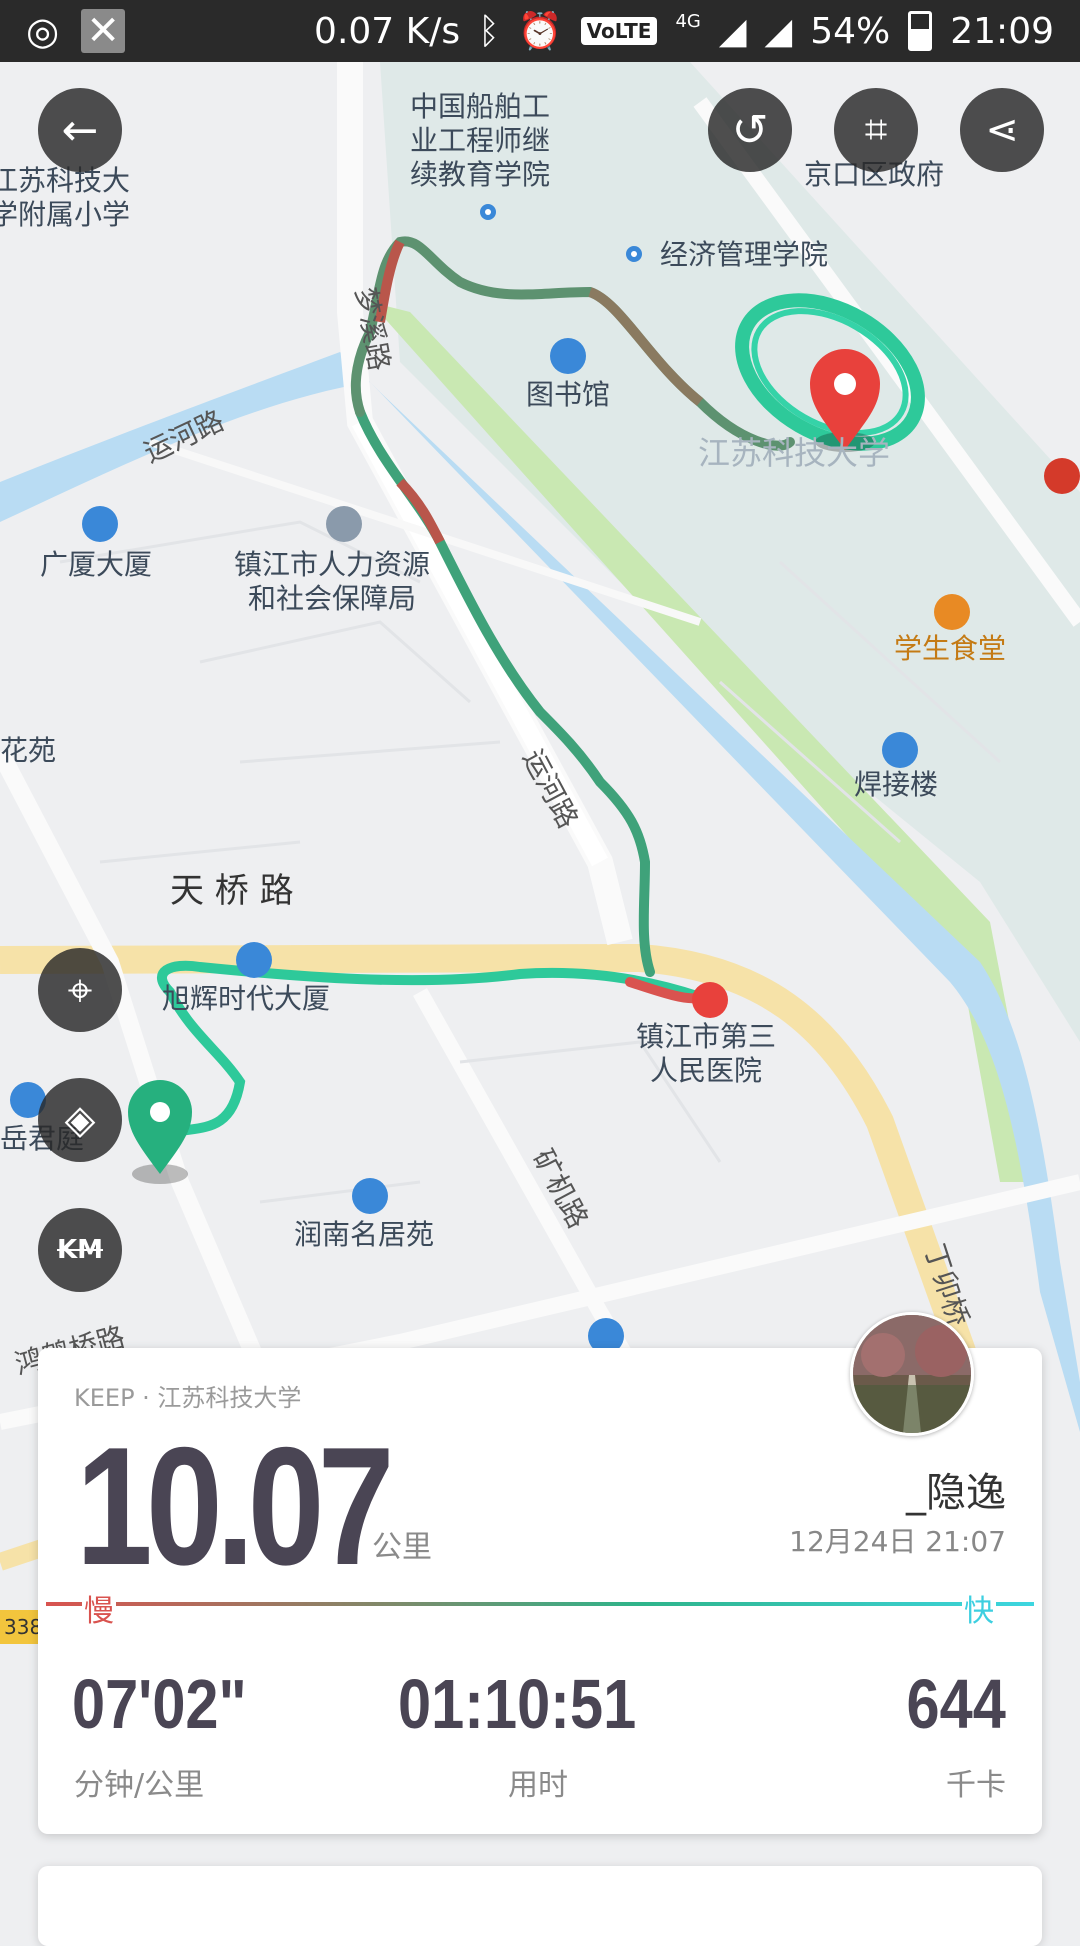 Image resolution: width=1080 pixels, height=1946 pixels. What do you see at coordinates (332, 581) in the screenshot?
I see `map-label-hr-bureau: 镇江市人力资源 和社会保障局` at bounding box center [332, 581].